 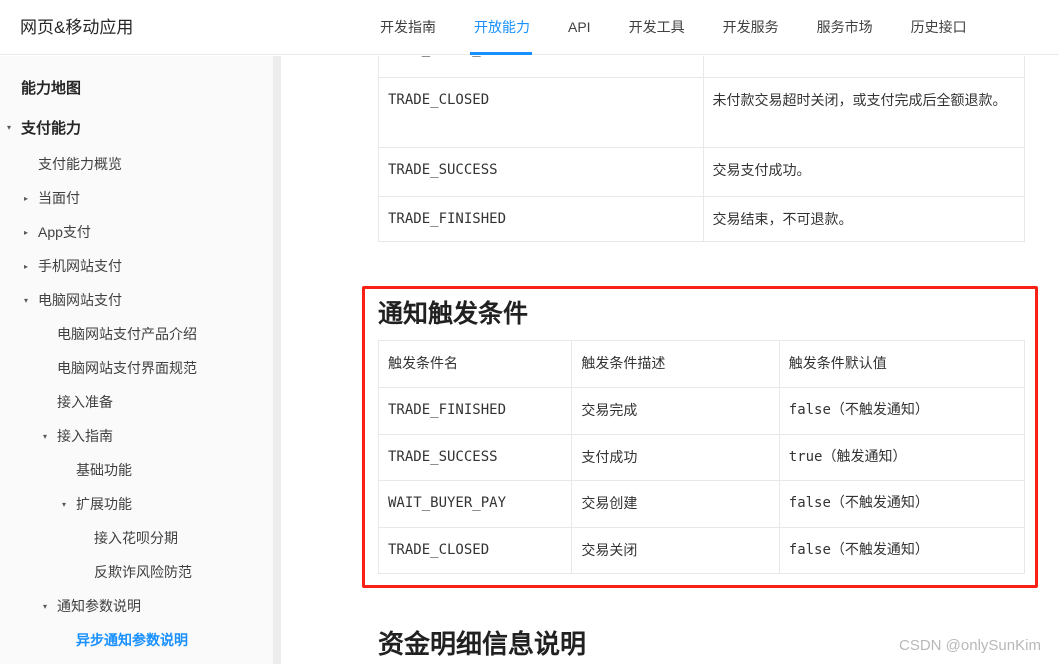 I want to click on status-desc-cell: 交易结束，不可退款。, so click(x=782, y=219).